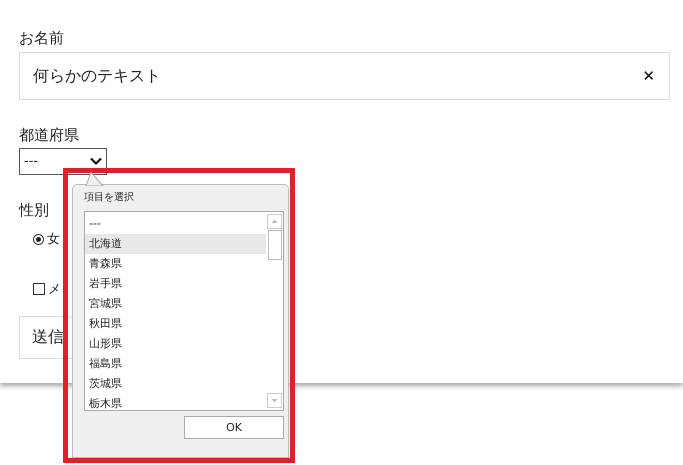  I want to click on scroll-up-icon, so click(274, 221).